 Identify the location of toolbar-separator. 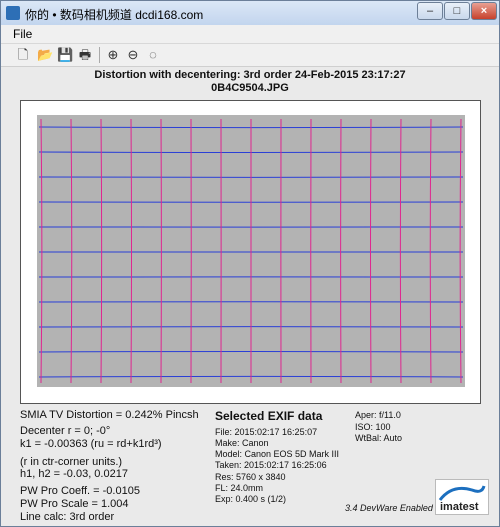
(99, 55).